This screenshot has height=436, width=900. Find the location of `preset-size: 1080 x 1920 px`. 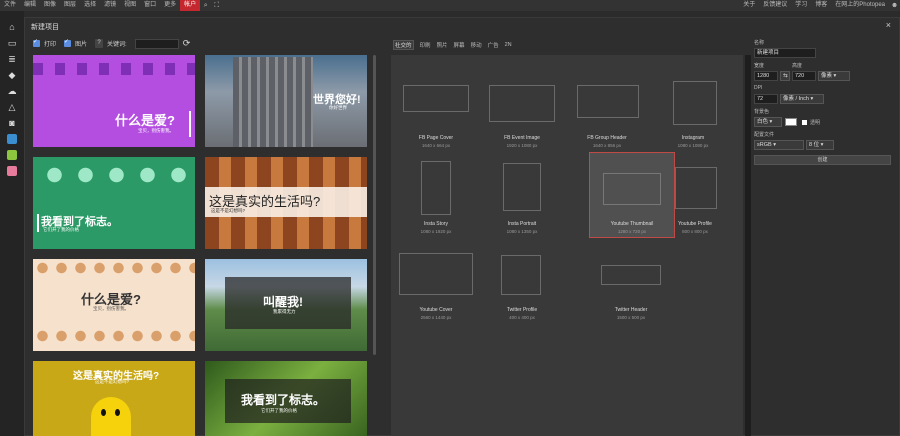

preset-size: 1080 x 1920 px is located at coordinates (436, 231).